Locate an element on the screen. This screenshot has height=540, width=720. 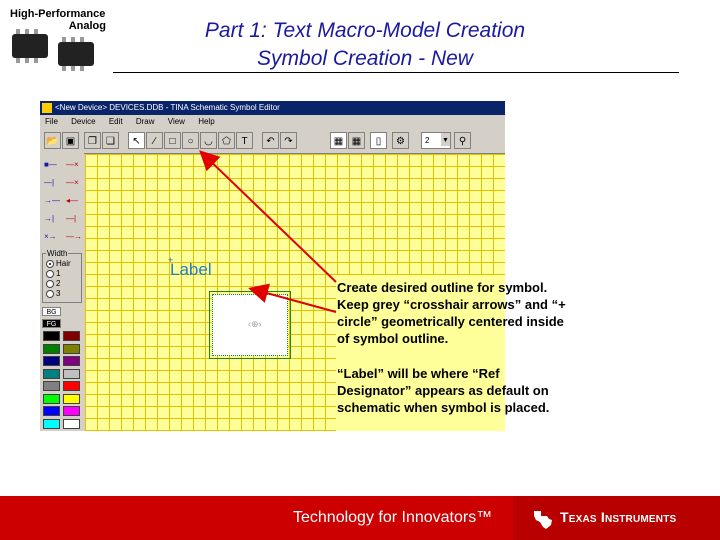
footer-brand: Texas Instruments is located at coordinates (618, 517).